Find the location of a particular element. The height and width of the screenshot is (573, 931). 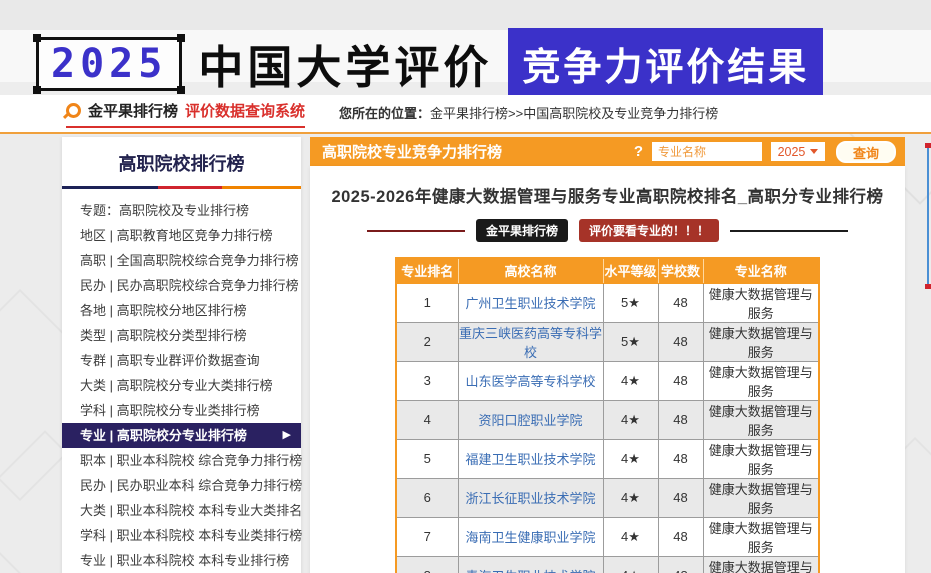

college-name-cell: 青海卫生职业技术学院 is located at coordinates (530, 564).